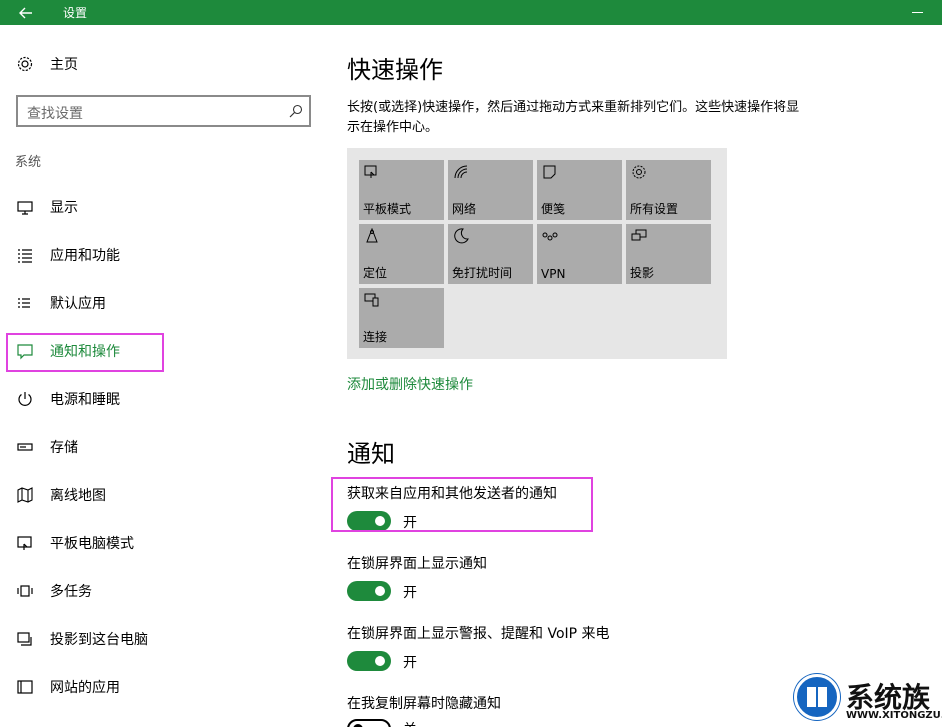  What do you see at coordinates (461, 236) in the screenshot?
I see `moon-icon` at bounding box center [461, 236].